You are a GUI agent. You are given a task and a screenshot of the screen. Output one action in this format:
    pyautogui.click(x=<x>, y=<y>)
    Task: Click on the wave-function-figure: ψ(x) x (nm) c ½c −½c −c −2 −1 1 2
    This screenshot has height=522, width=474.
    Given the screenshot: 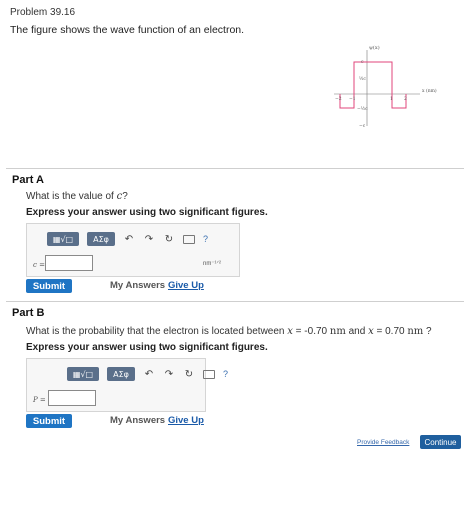 What is the action you would take?
    pyautogui.click(x=385, y=85)
    